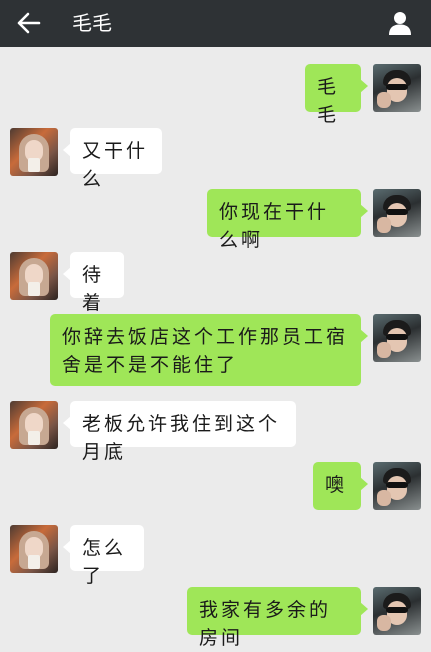 The height and width of the screenshot is (652, 431). Describe the element at coordinates (336, 95) in the screenshot. I see `message-bubble-sent: 毛毛` at that location.